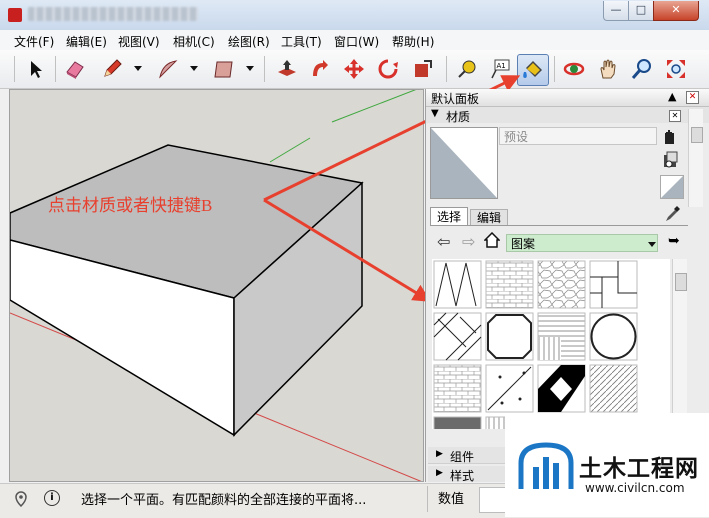  Describe the element at coordinates (635, 488) in the screenshot. I see `watermark-url: www.civilcn.com` at that location.